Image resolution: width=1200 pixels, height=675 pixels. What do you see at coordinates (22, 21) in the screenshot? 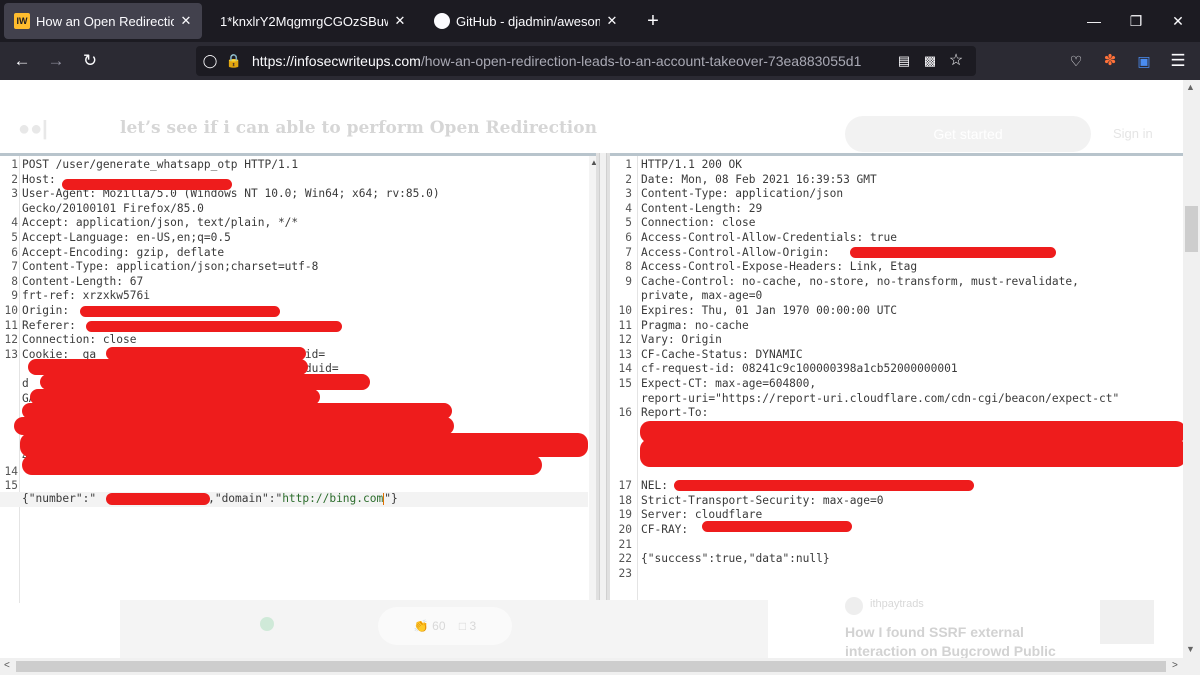
I see `infosecwriteups-favicon-icon: IW` at bounding box center [22, 21].